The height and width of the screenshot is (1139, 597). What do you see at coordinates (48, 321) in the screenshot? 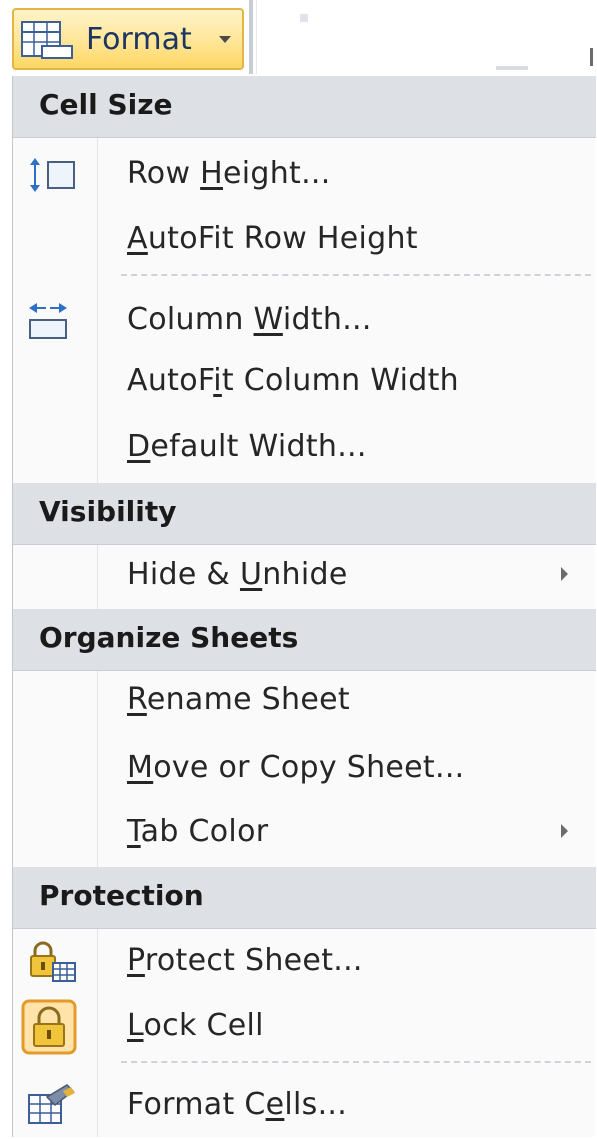
I see `column-width-icon` at bounding box center [48, 321].